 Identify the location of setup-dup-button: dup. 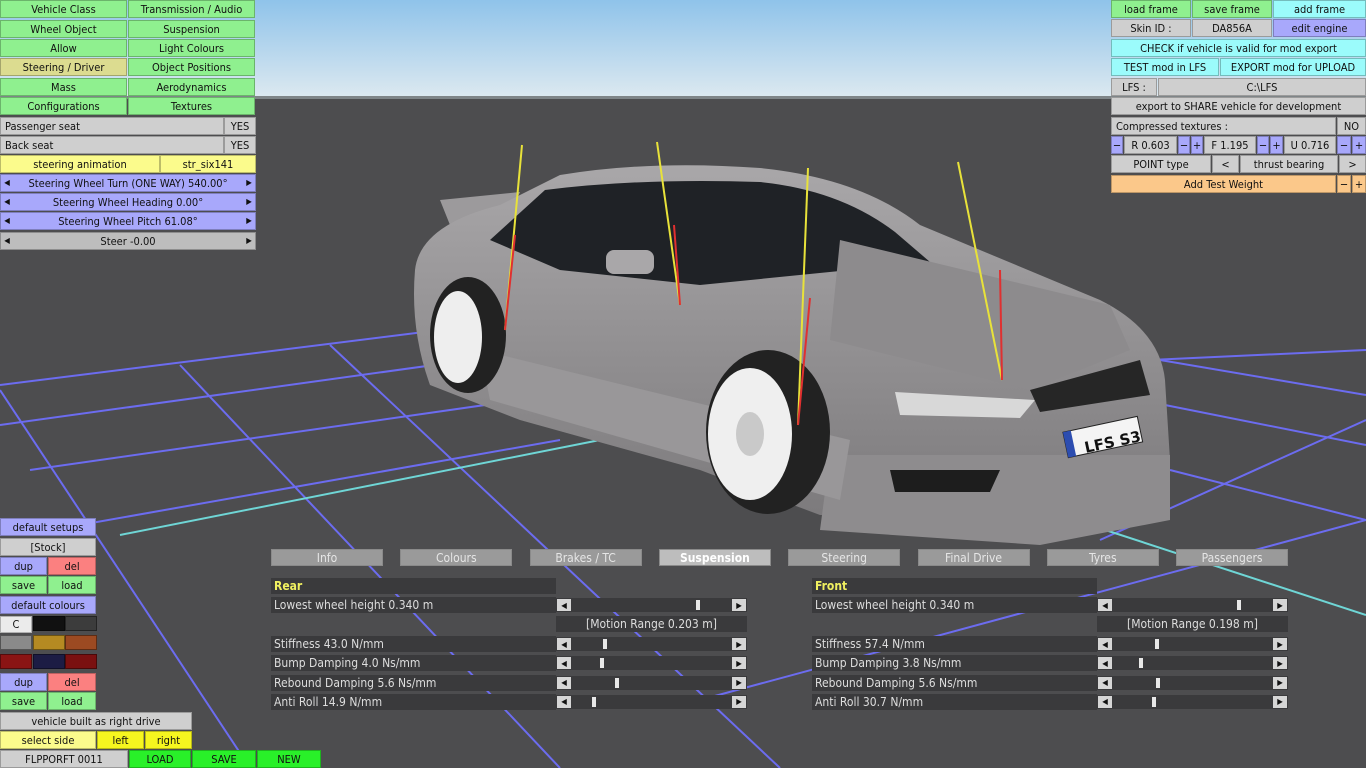
(23, 566).